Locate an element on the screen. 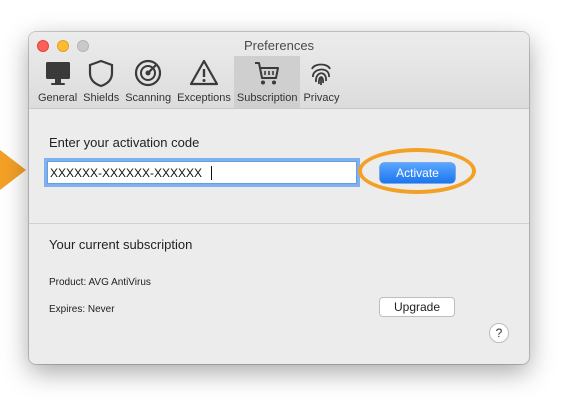 This screenshot has width=568, height=410. tab-privacy: Privacy is located at coordinates (321, 82).